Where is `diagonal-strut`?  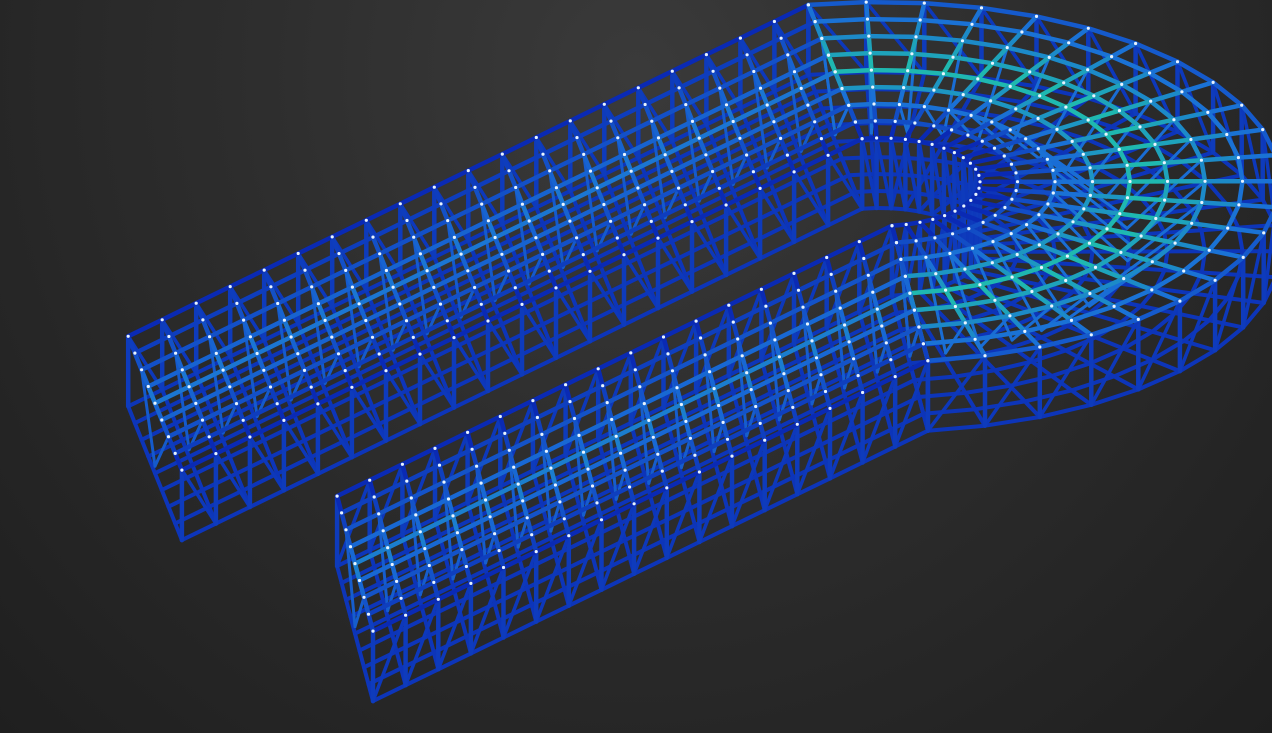 diagonal-strut is located at coordinates (956, 393).